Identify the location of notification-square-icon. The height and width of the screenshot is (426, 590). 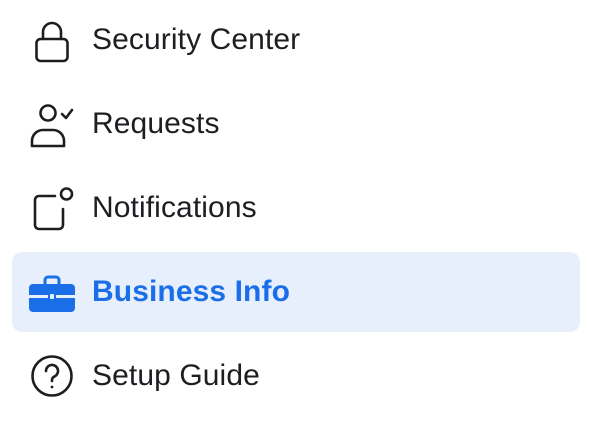
(52, 208).